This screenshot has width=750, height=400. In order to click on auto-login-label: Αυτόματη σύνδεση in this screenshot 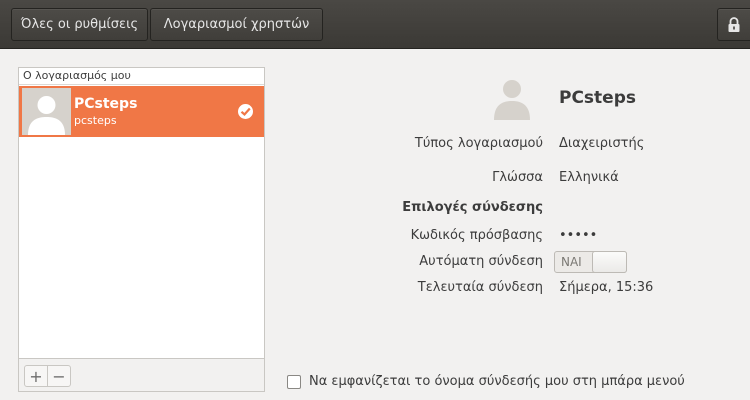, I will do `click(481, 261)`.